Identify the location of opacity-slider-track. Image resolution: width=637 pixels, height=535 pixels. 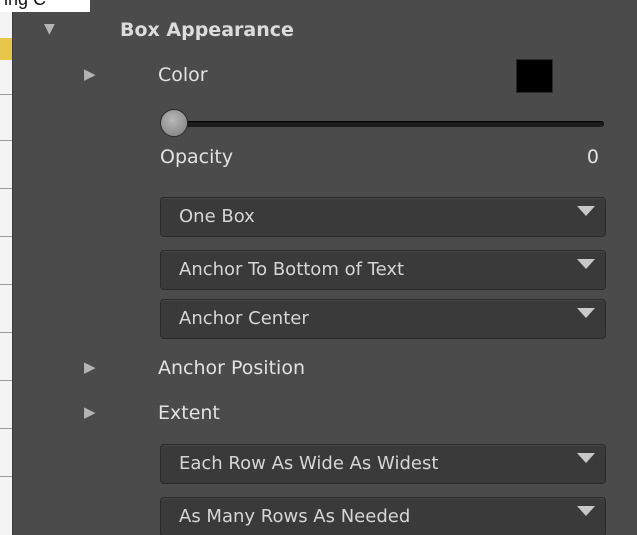
(388, 124).